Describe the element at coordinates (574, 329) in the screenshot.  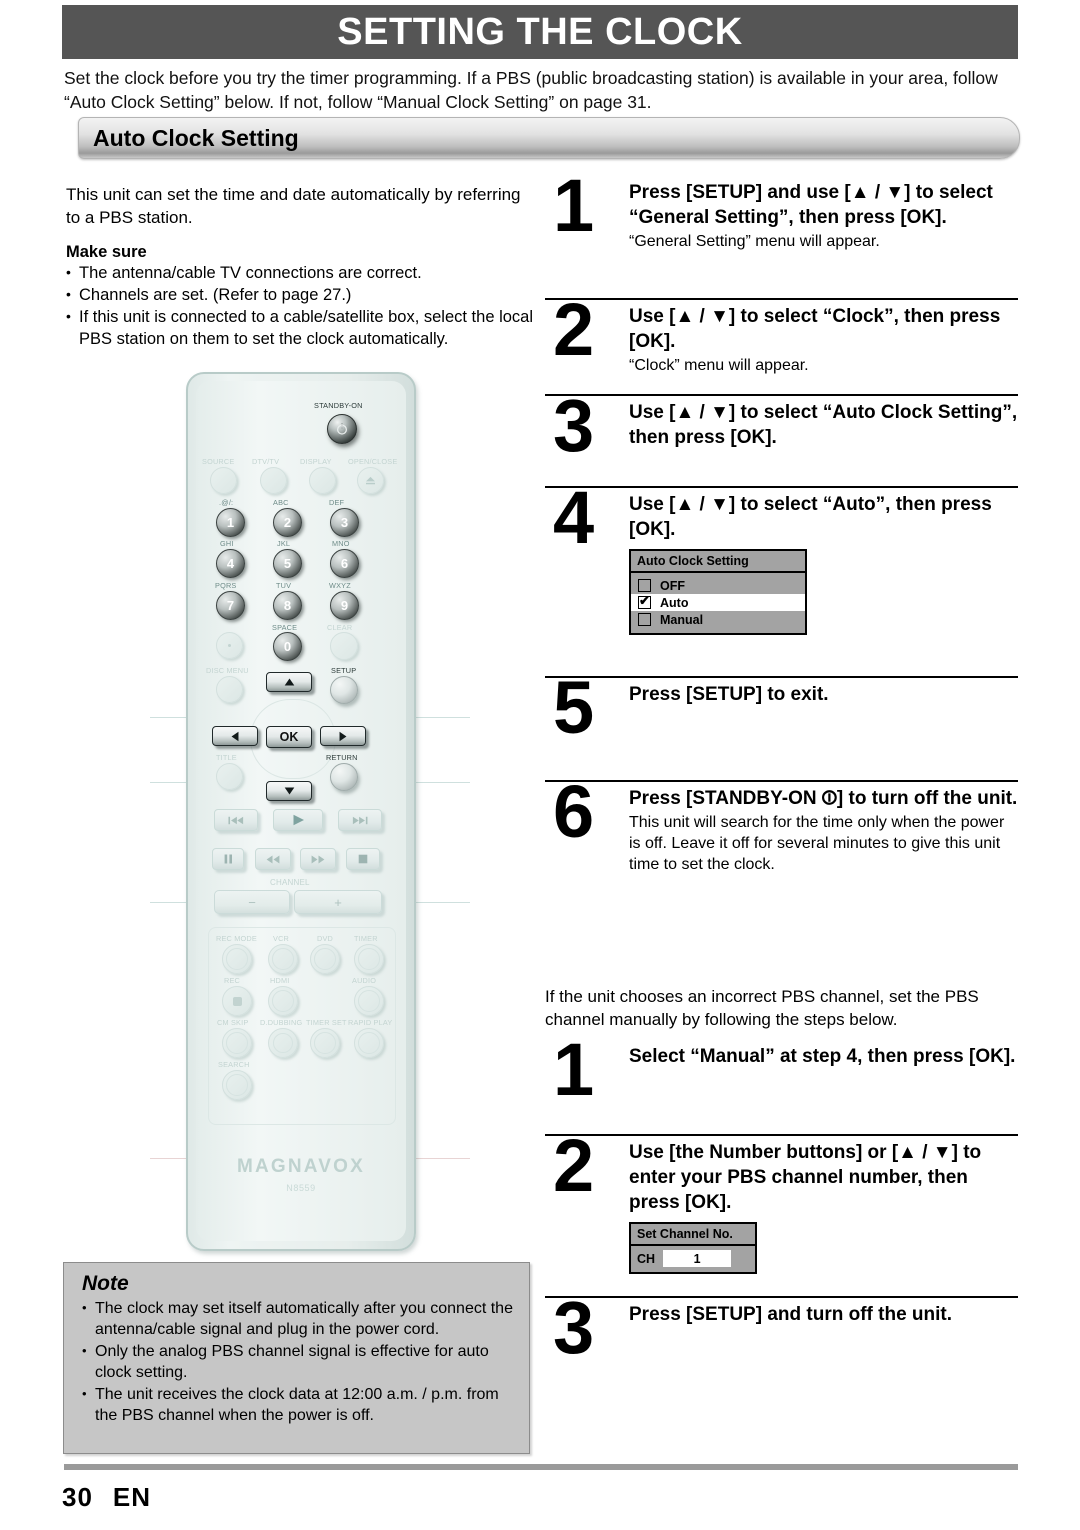
I see `step-number: 2` at that location.